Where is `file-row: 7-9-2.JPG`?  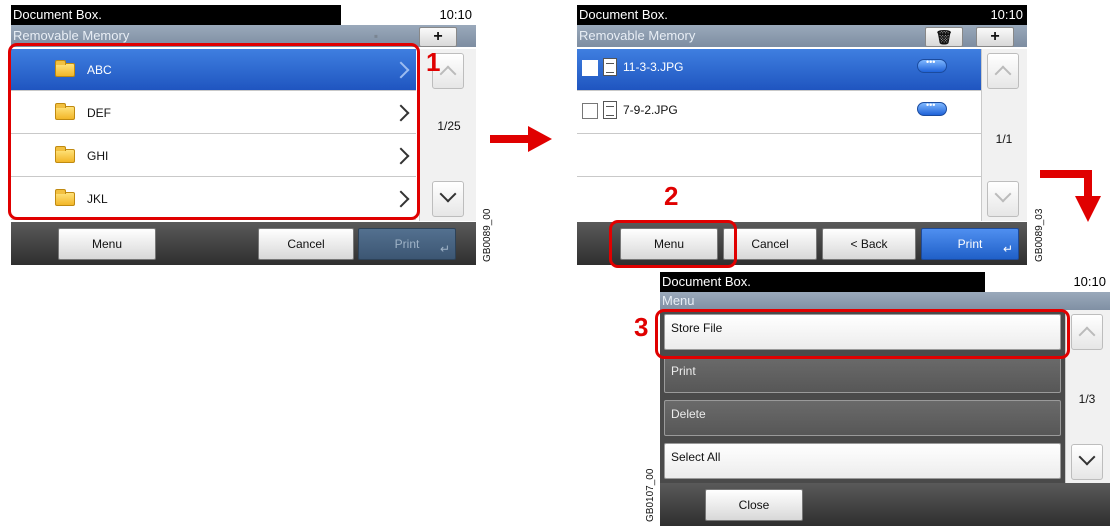
file-row: 7-9-2.JPG is located at coordinates (779, 113).